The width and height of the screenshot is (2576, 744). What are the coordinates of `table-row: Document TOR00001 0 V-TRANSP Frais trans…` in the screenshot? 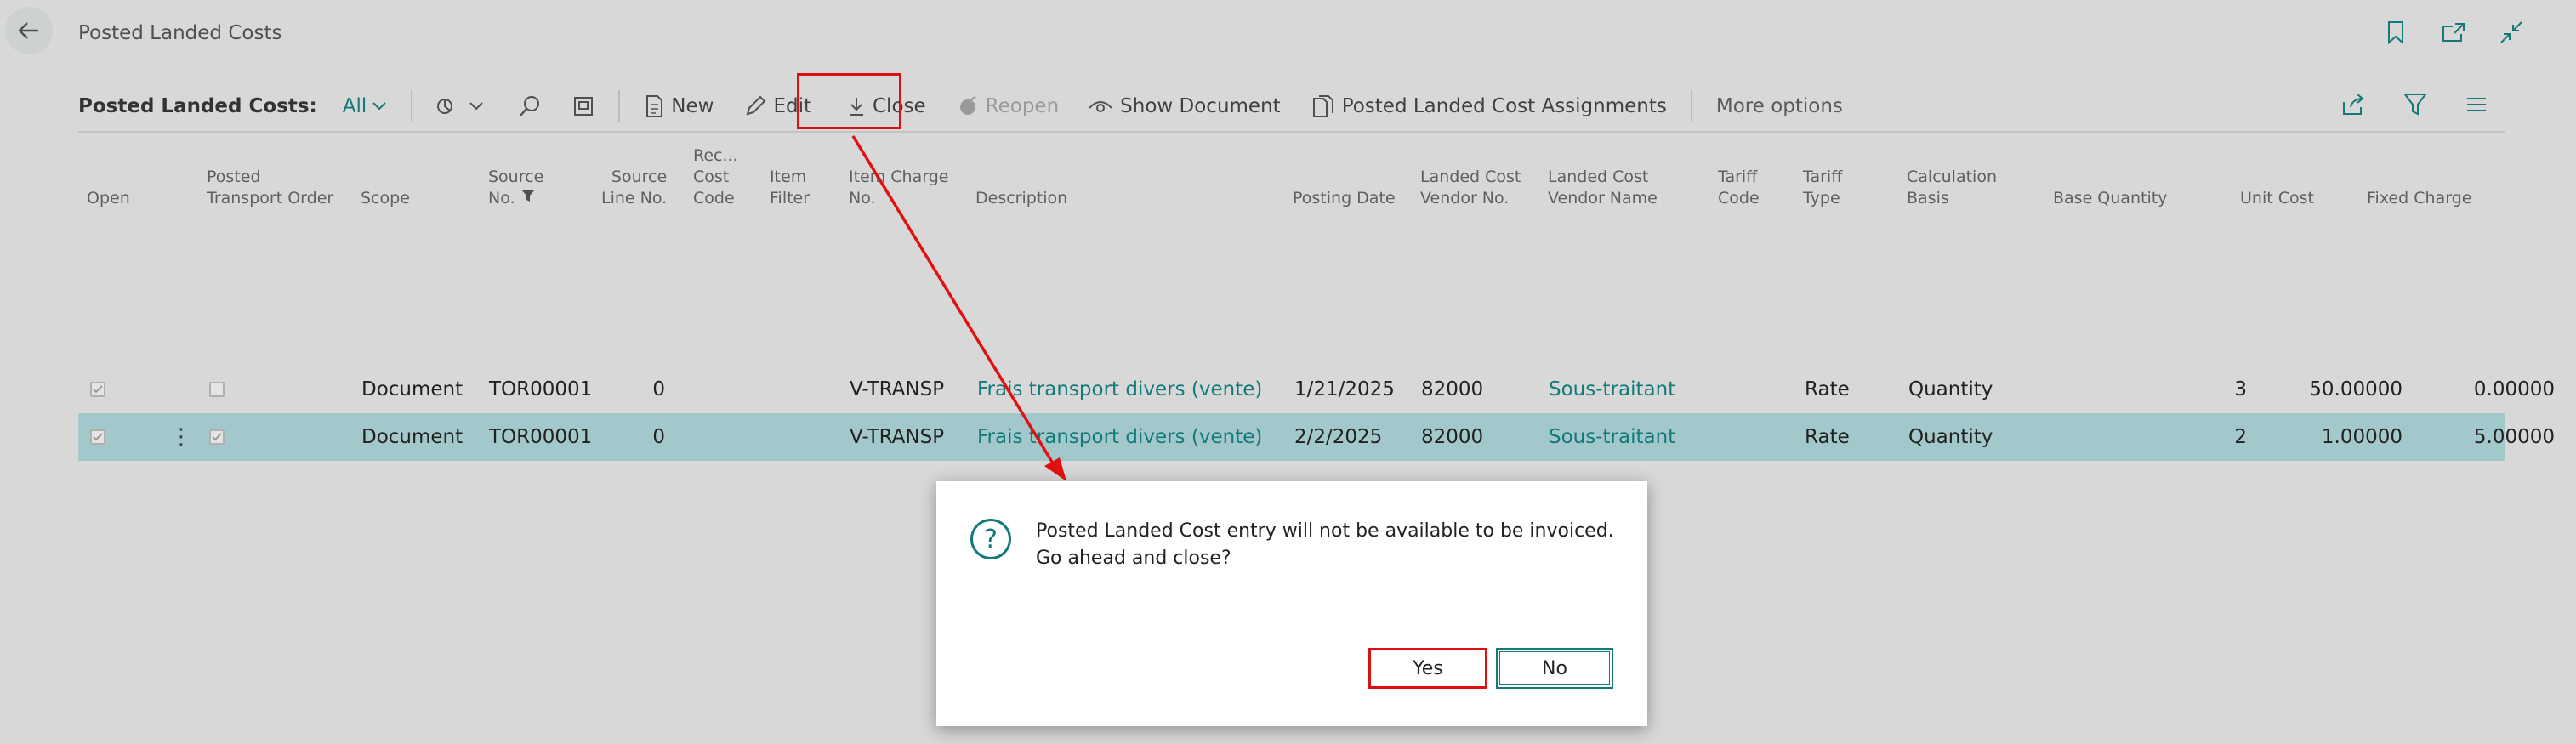 It's located at (1316, 389).